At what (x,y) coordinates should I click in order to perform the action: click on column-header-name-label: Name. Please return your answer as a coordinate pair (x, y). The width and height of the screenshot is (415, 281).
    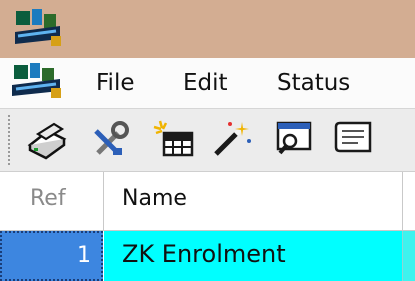
    Looking at the image, I should click on (154, 198).